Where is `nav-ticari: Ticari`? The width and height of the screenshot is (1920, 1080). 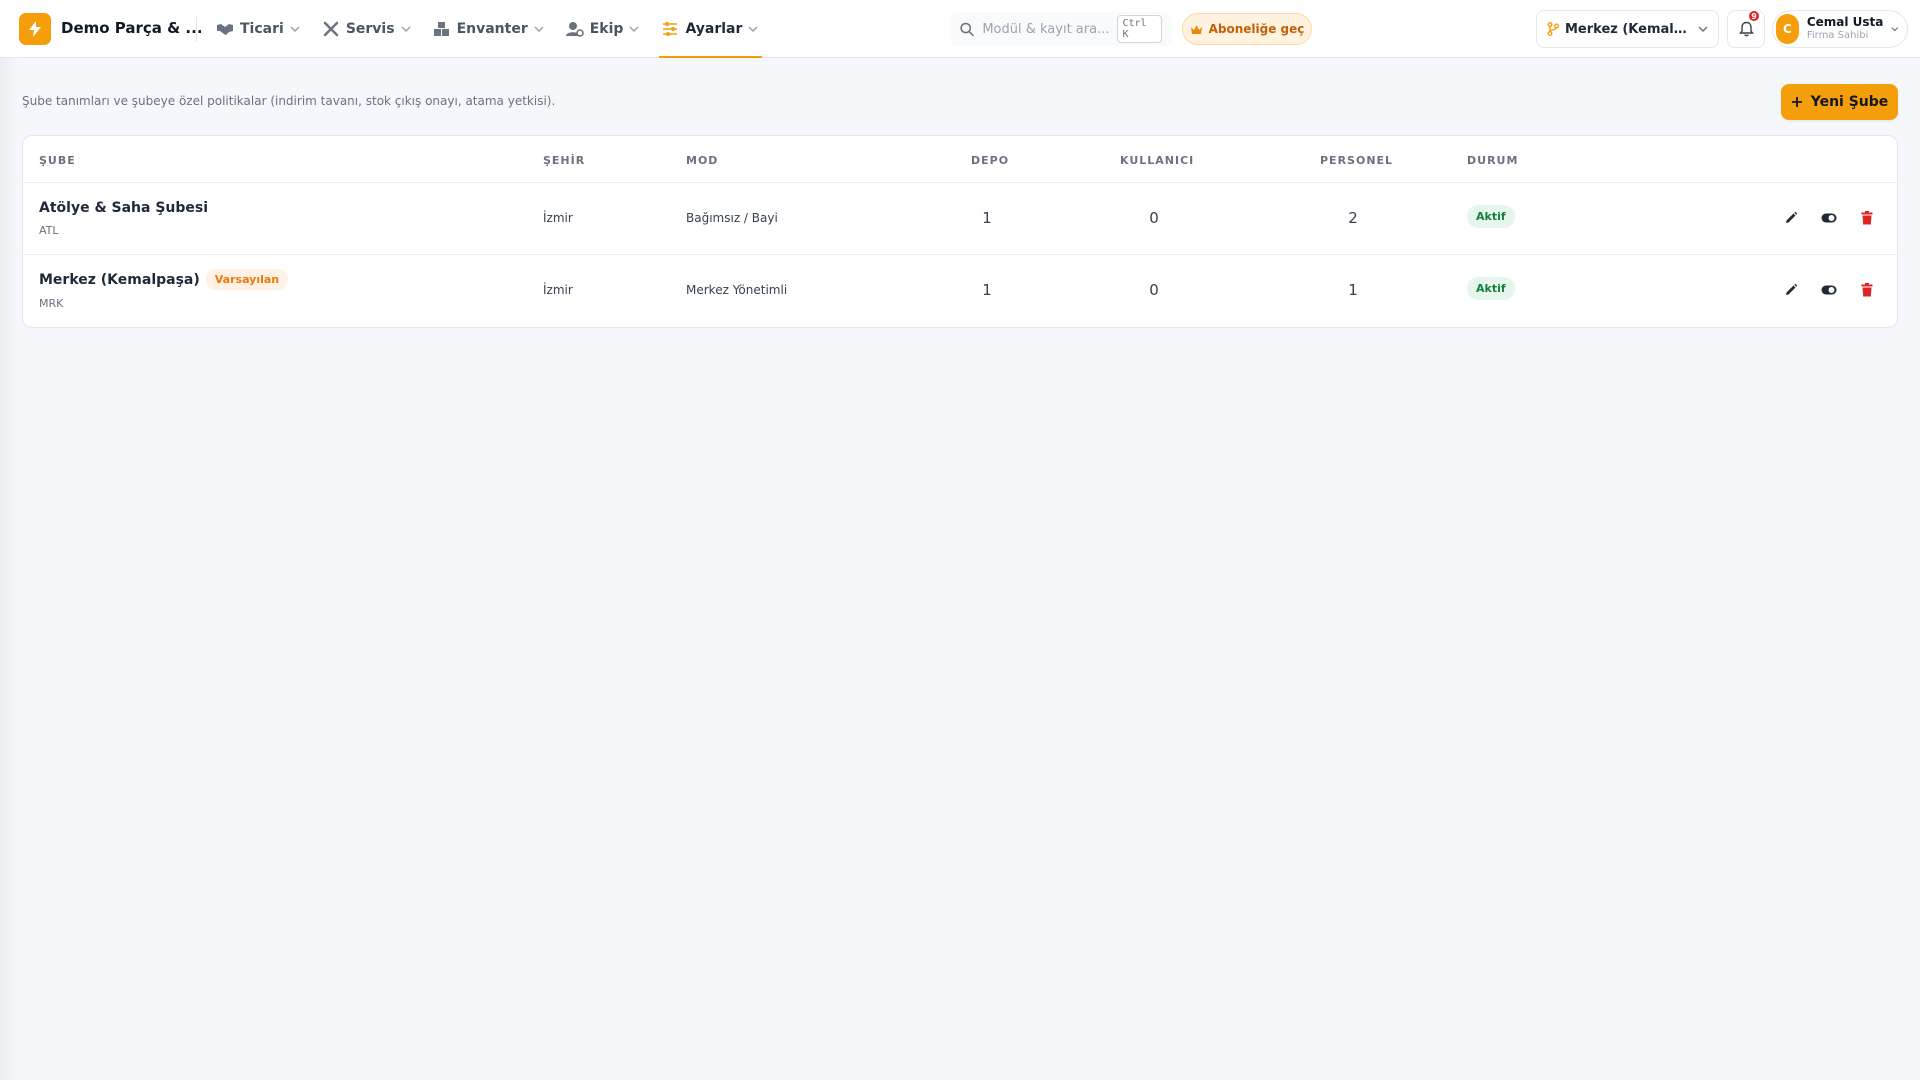
nav-ticari: Ticari is located at coordinates (259, 29).